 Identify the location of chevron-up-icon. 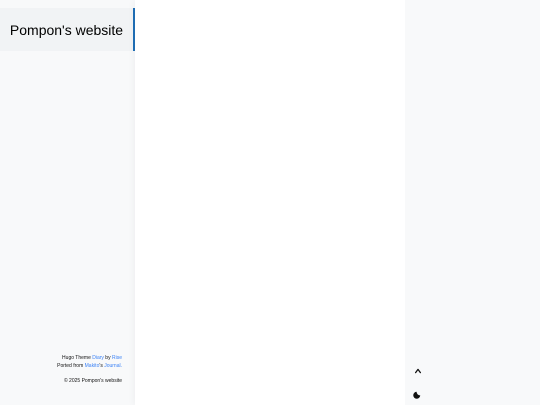
(418, 371).